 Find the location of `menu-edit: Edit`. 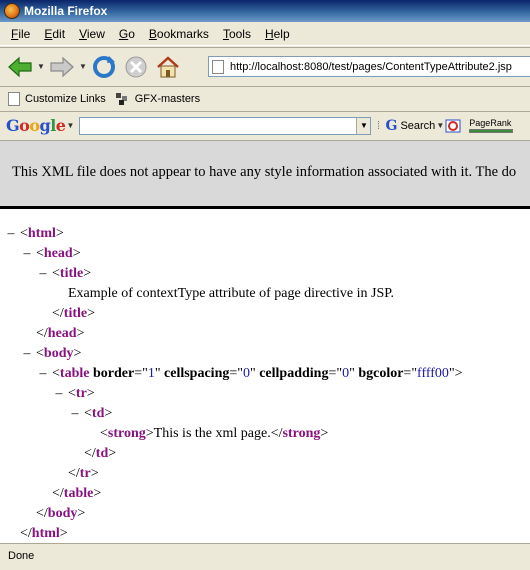

menu-edit: Edit is located at coordinates (54, 34).